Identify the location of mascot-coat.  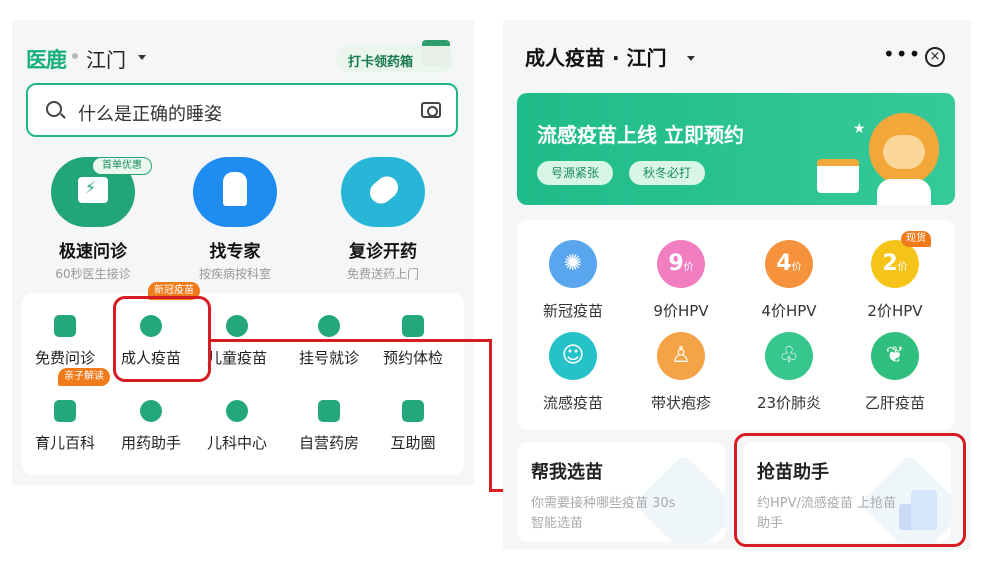
(904, 192).